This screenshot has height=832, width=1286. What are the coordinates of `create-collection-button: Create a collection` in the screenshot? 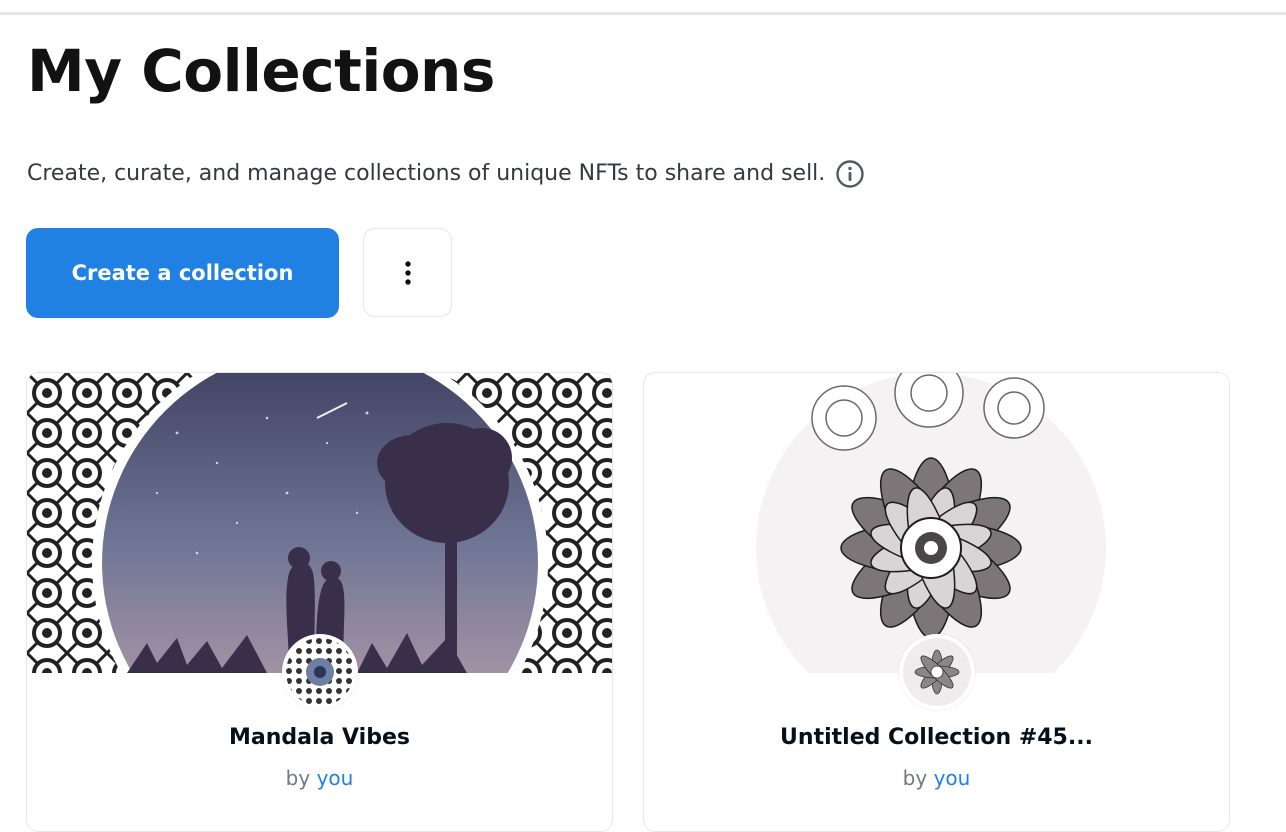 It's located at (182, 273).